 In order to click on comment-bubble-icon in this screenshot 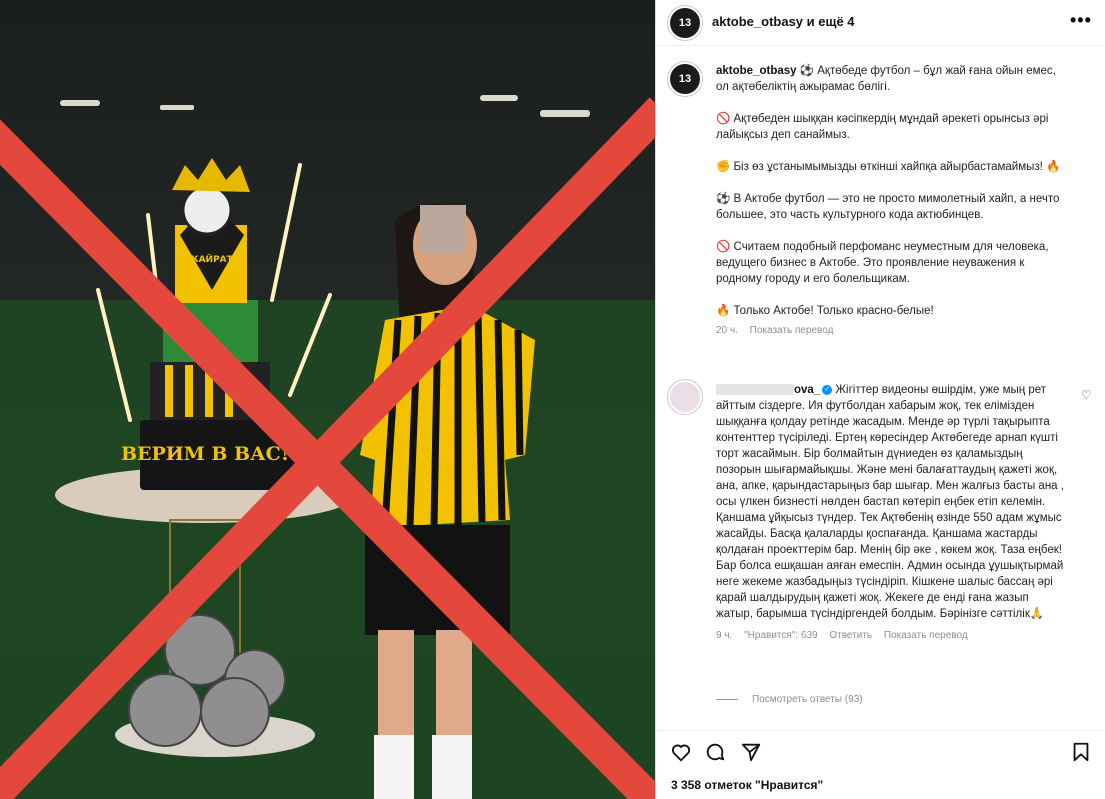, I will do `click(715, 752)`.